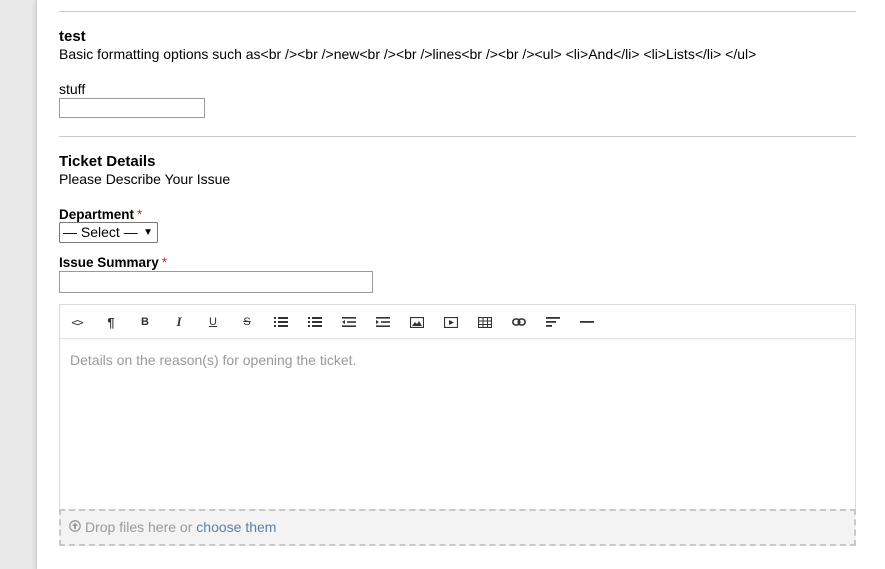  What do you see at coordinates (148, 232) in the screenshot?
I see `dropdown-caret-icon: ▼` at bounding box center [148, 232].